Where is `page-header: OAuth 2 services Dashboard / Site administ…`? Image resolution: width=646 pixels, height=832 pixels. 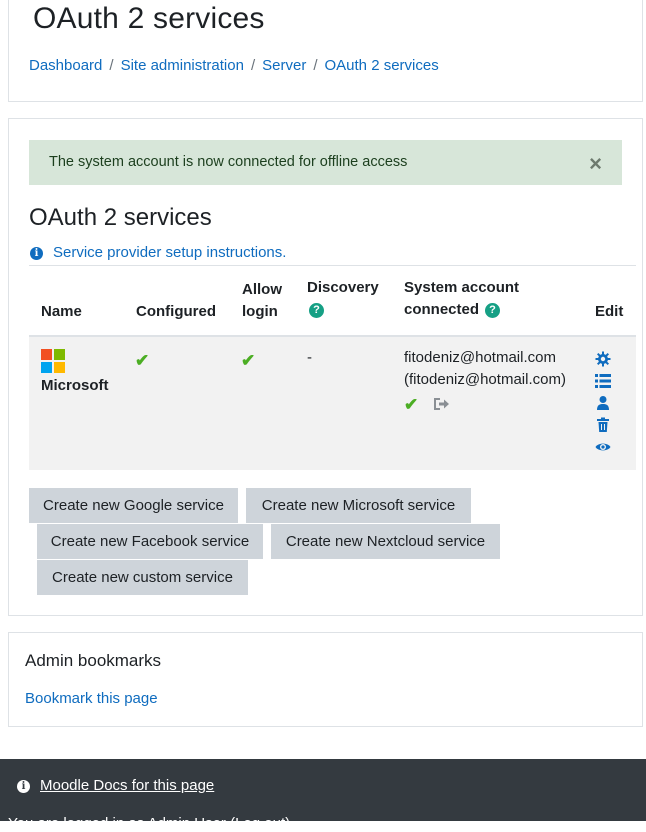 page-header: OAuth 2 services Dashboard / Site administ… is located at coordinates (325, 51).